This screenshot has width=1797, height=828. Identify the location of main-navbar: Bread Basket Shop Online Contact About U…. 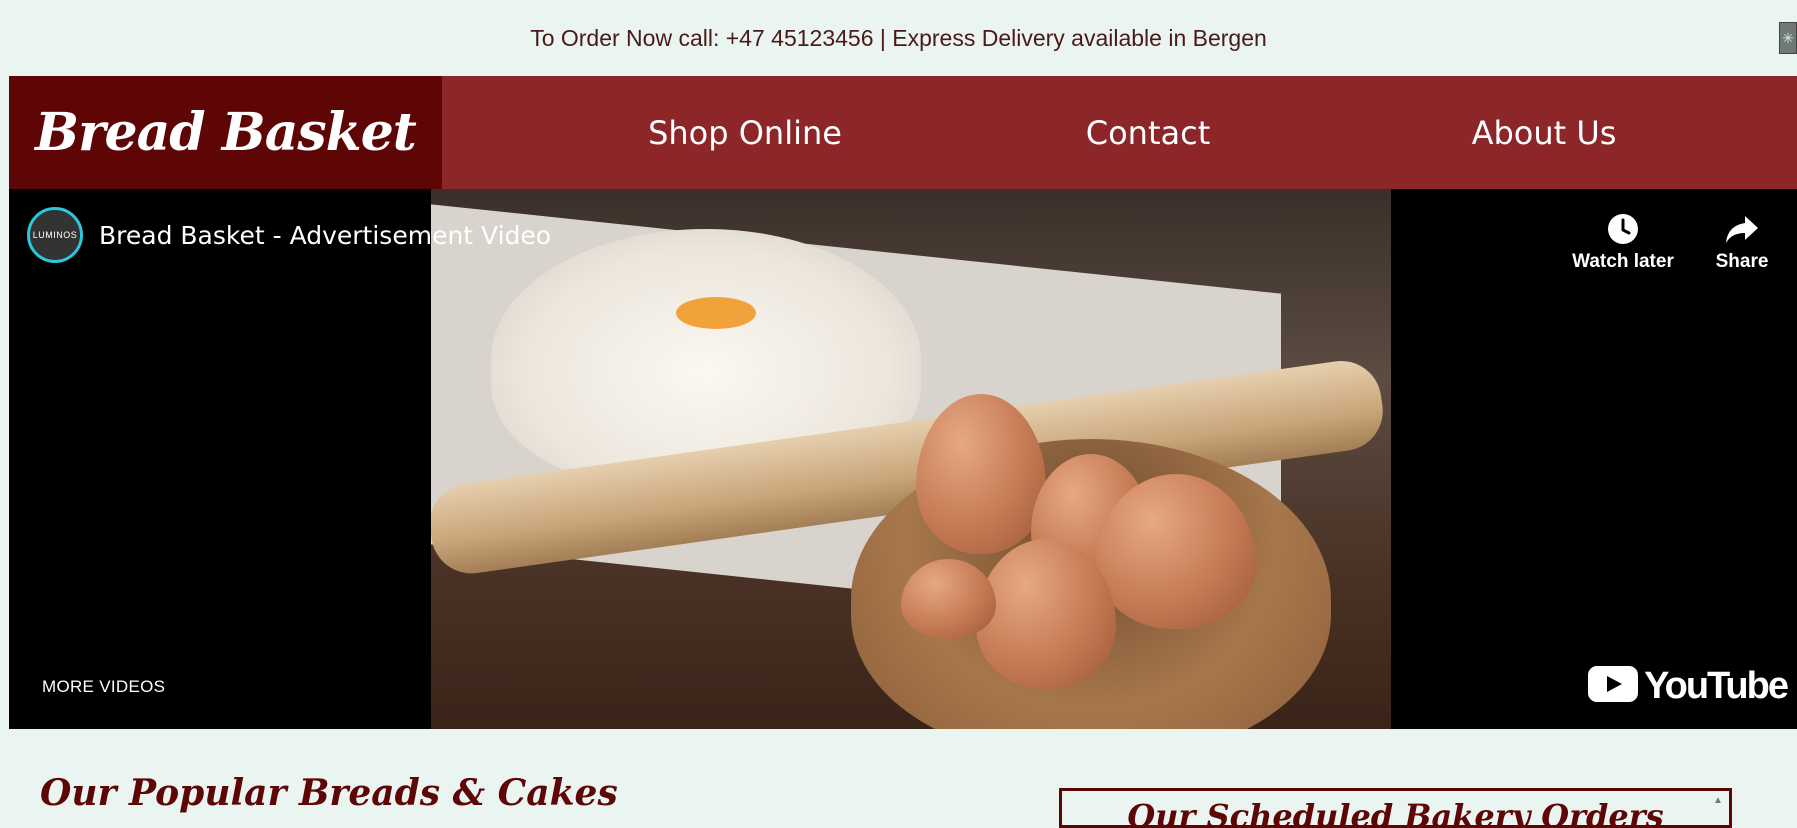
(903, 132).